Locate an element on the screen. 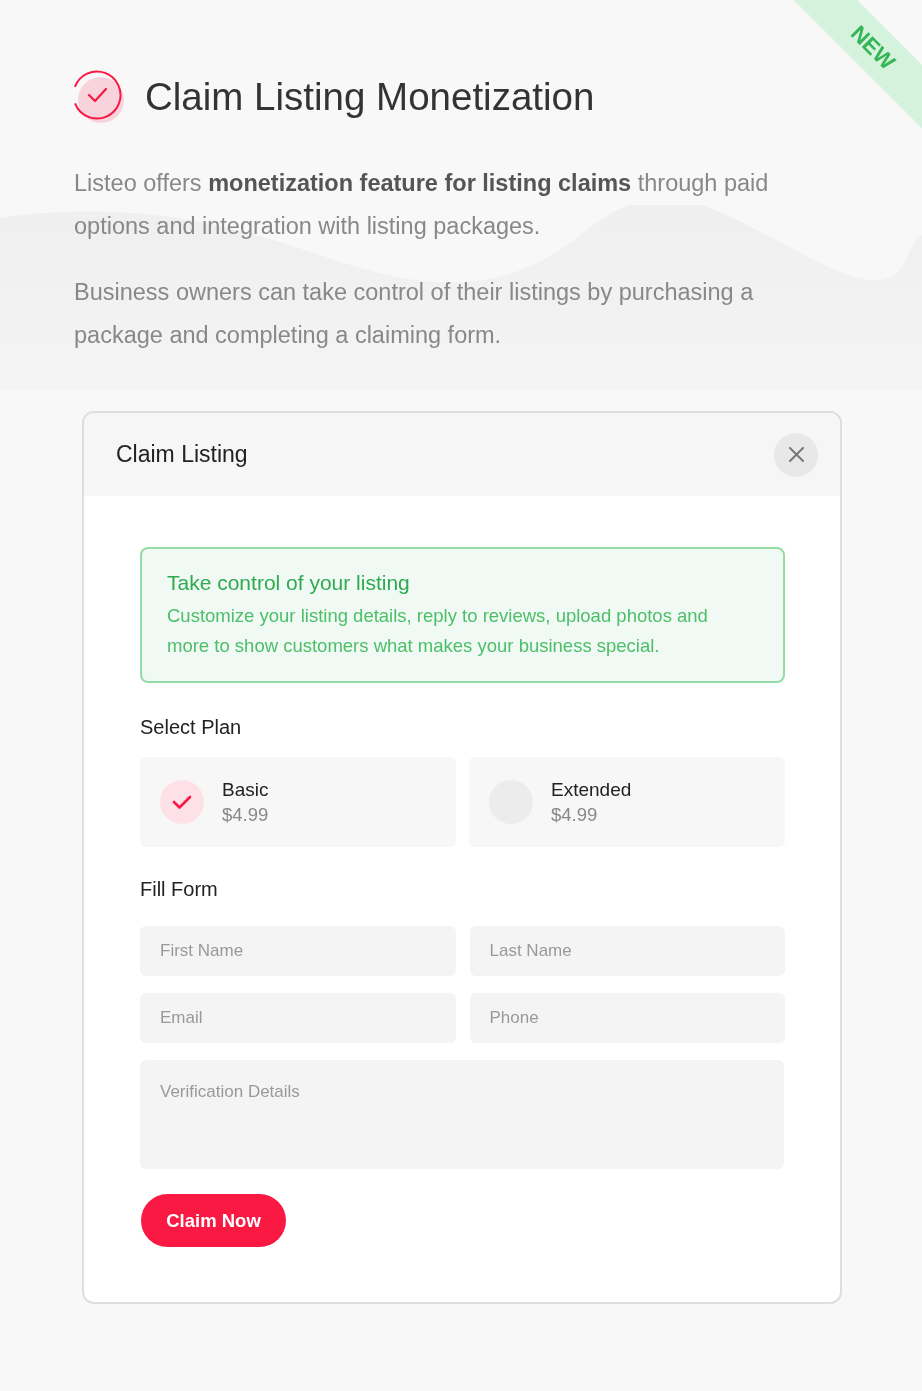 Image resolution: width=922 pixels, height=1391 pixels. intro-paragraph: Business owners can take control of their listings by purchasing a package and completing a claiming form. is located at coordinates (414, 314).